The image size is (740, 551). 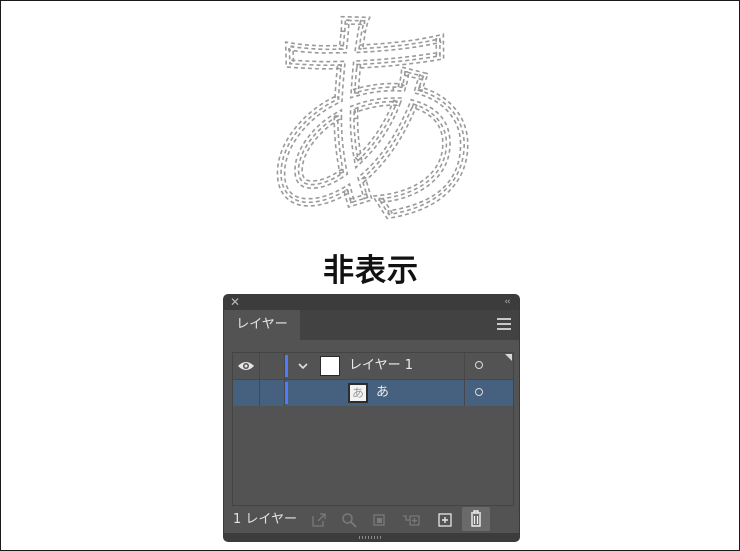 I want to click on layers-list: レイヤー 1 あ あ, so click(x=373, y=429).